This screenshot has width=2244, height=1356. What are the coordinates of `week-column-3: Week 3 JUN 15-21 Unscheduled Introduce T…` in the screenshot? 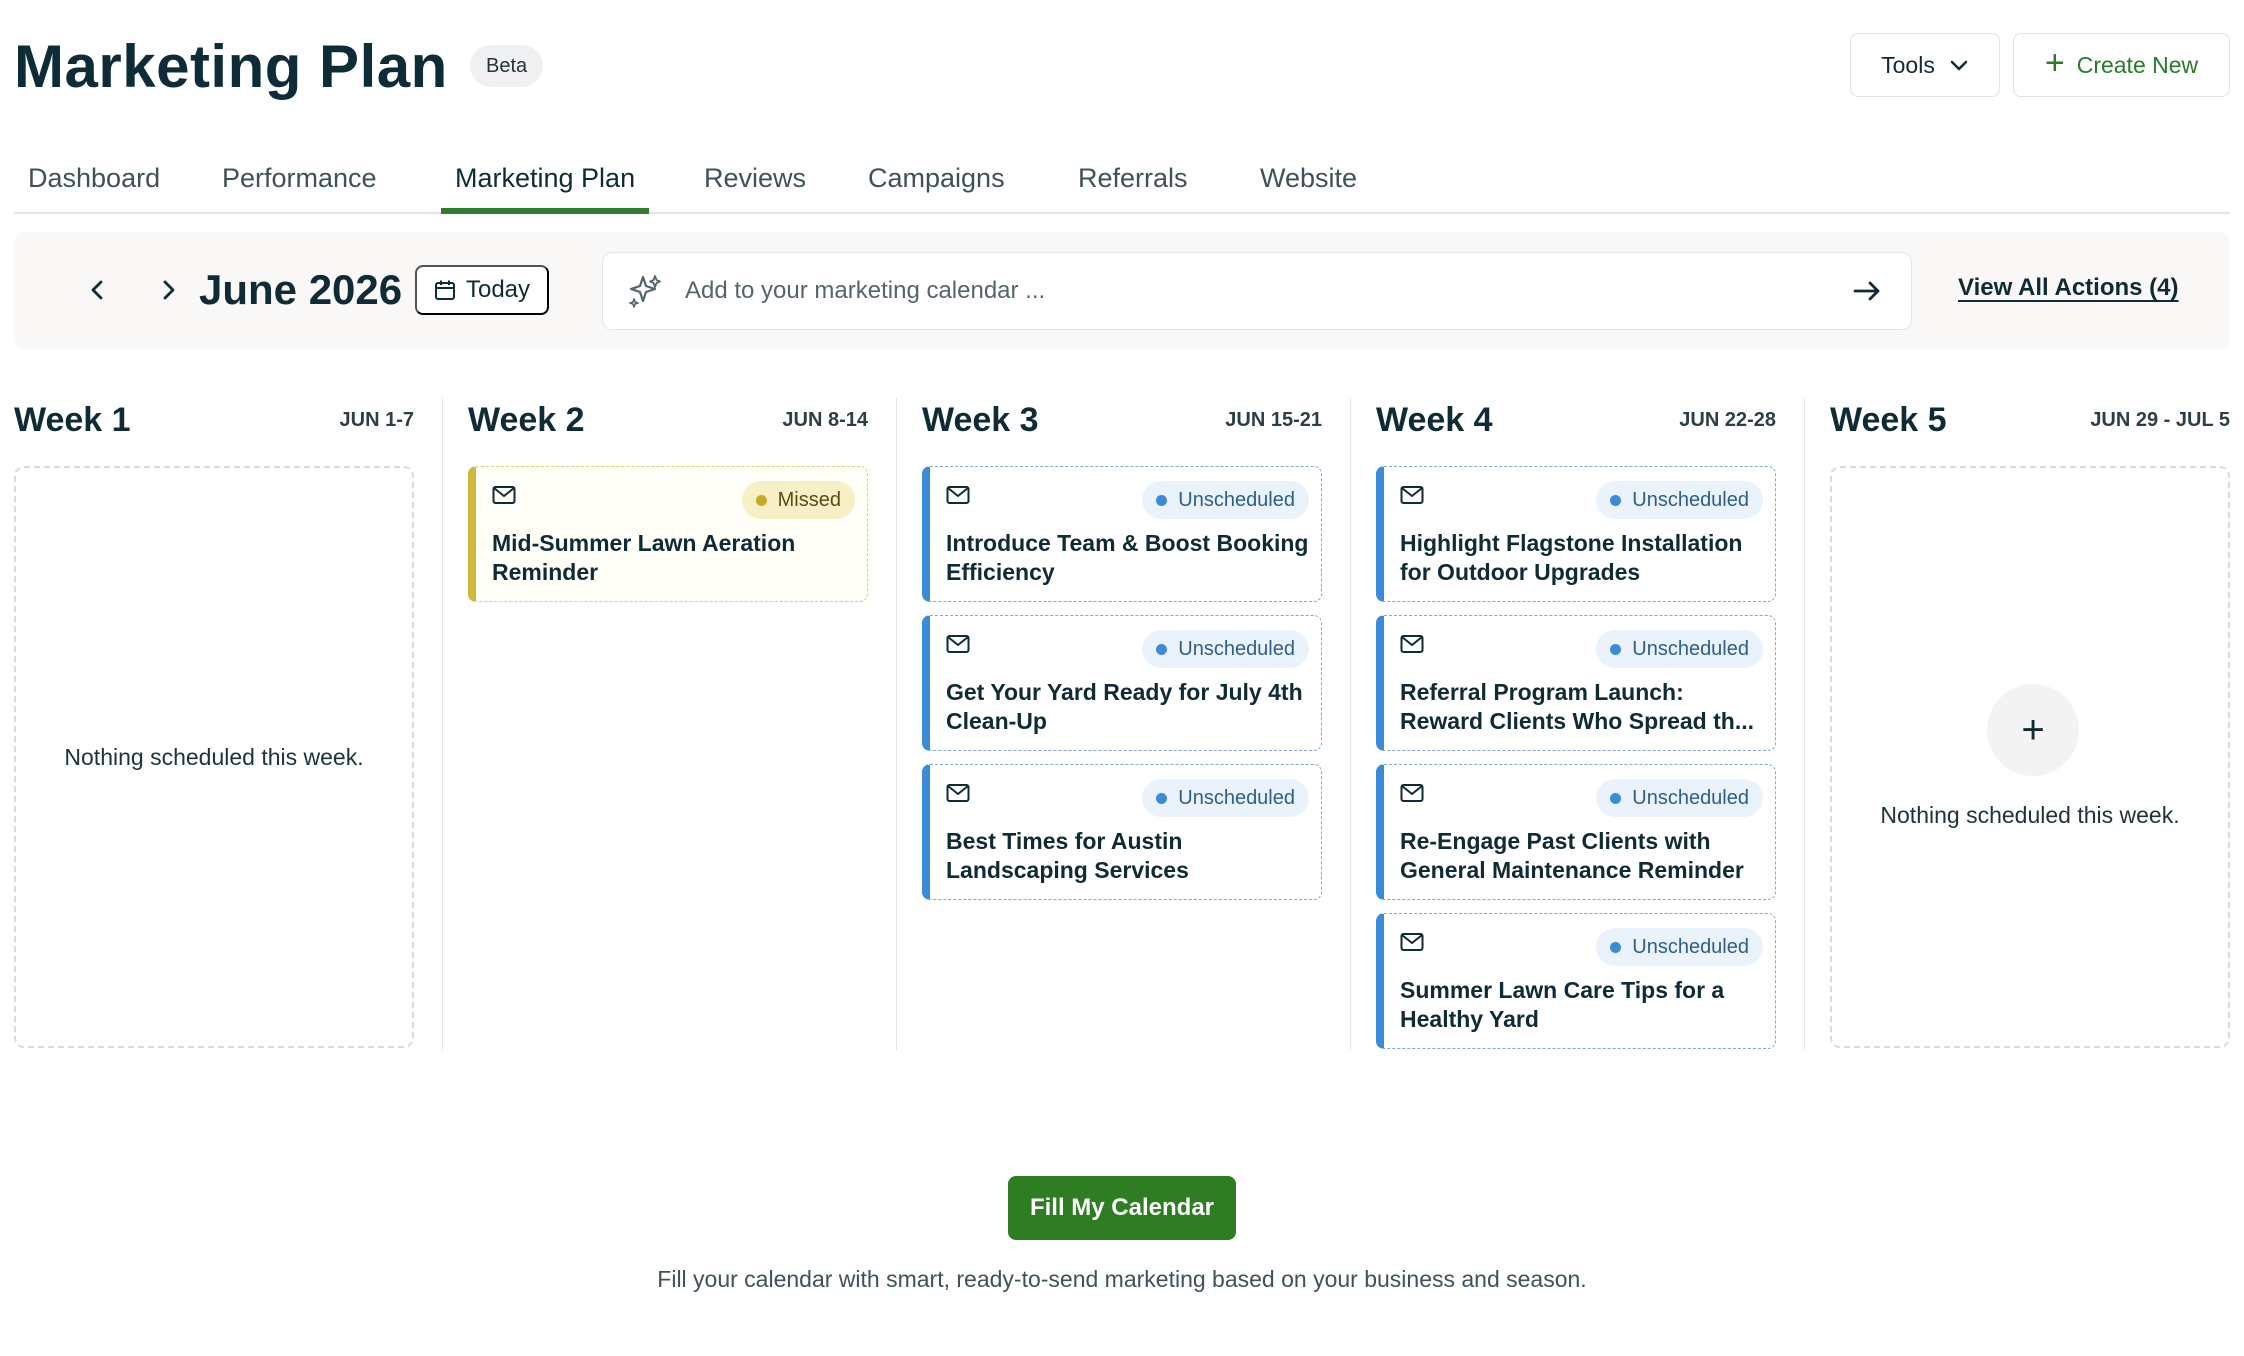 It's located at (1122, 724).